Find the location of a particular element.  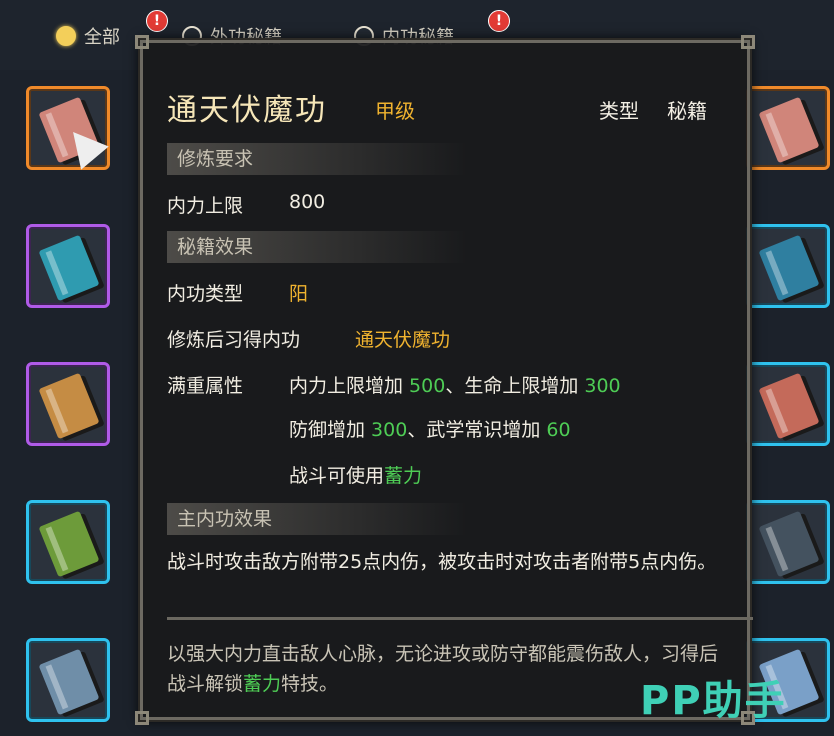

attr-text: 内力上限增加 is located at coordinates (349, 386).